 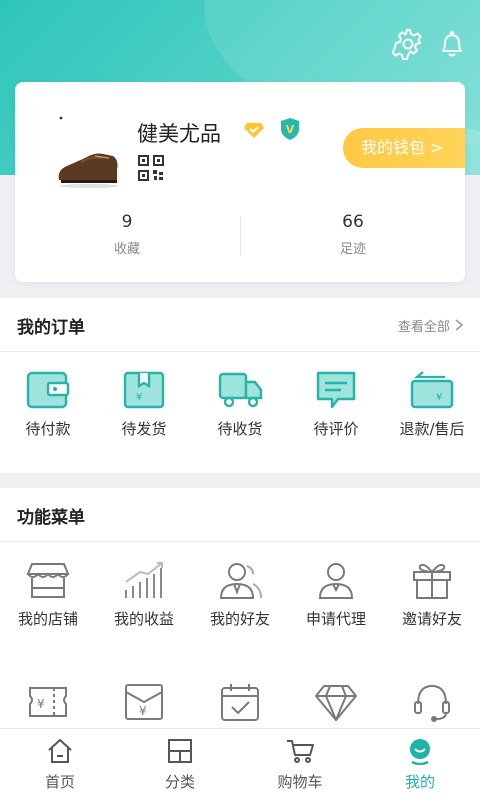 What do you see at coordinates (126, 249) in the screenshot?
I see `stat-label: 收藏` at bounding box center [126, 249].